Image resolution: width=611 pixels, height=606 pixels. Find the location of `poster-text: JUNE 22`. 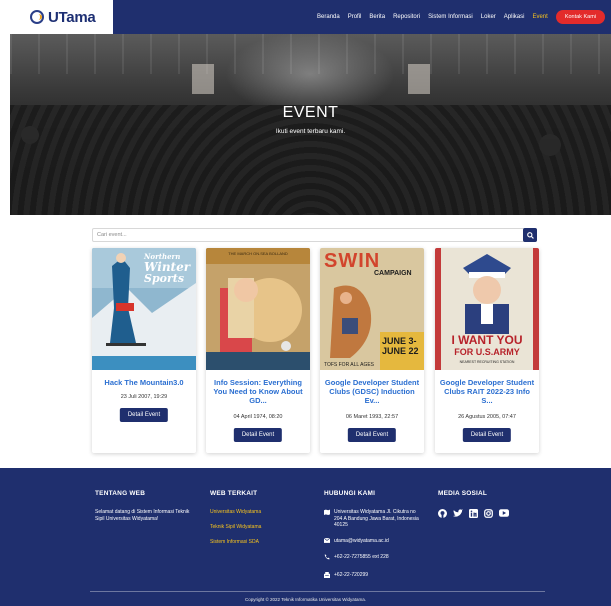

poster-text: JUNE 22 is located at coordinates (400, 351).